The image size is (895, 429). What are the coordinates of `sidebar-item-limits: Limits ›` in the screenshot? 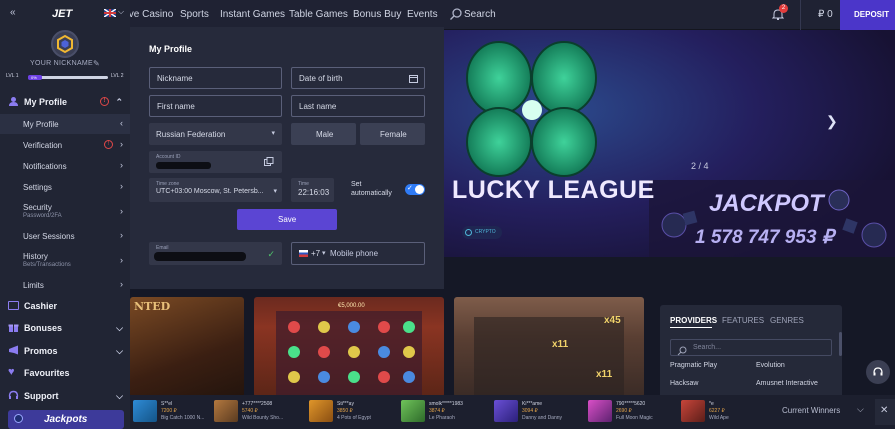 It's located at (65, 285).